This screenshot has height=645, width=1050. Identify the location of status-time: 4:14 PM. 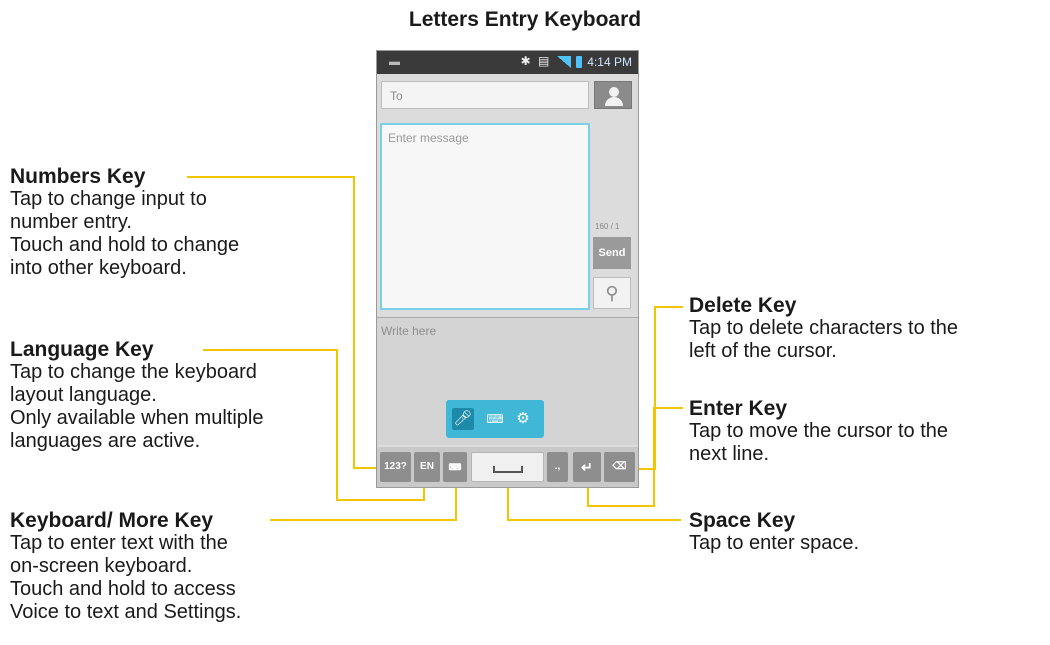
(609, 62).